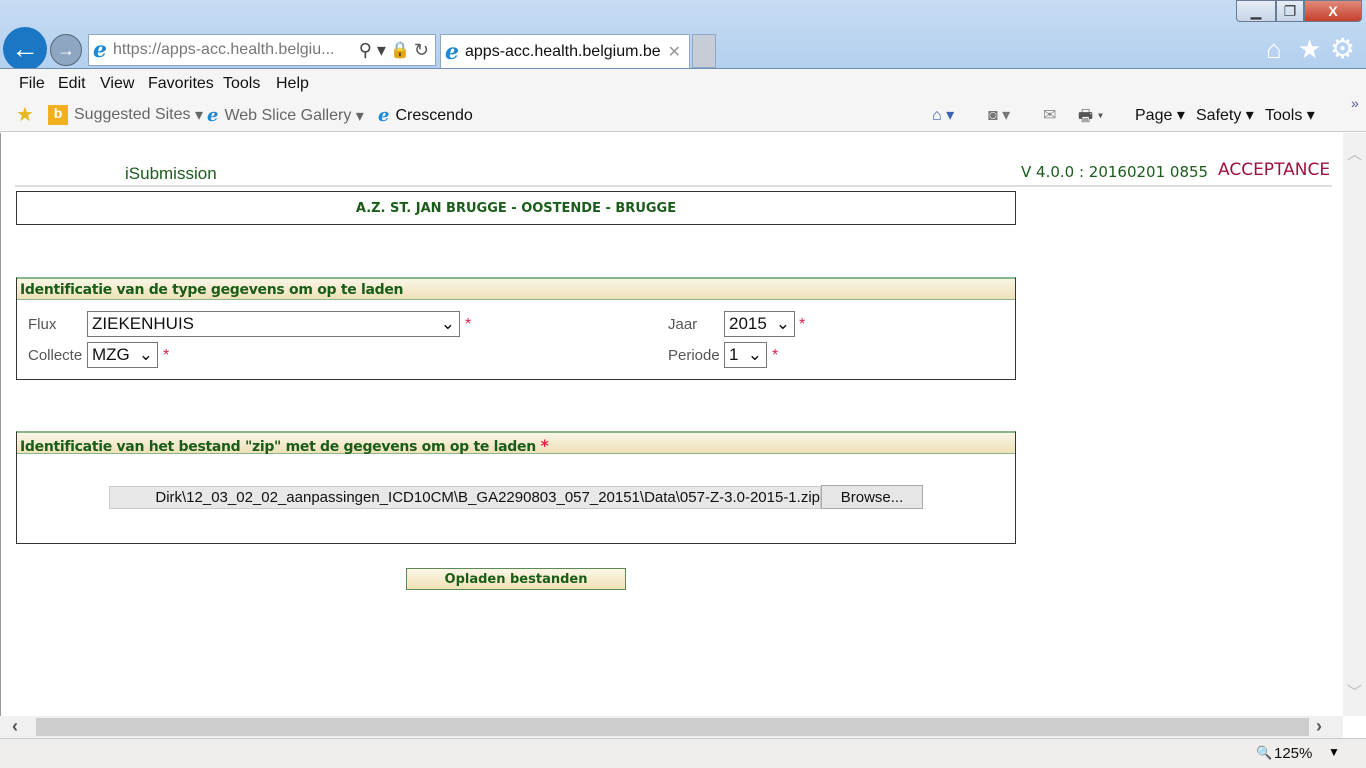 The width and height of the screenshot is (1366, 768). I want to click on app-name: iSubmission, so click(171, 173).